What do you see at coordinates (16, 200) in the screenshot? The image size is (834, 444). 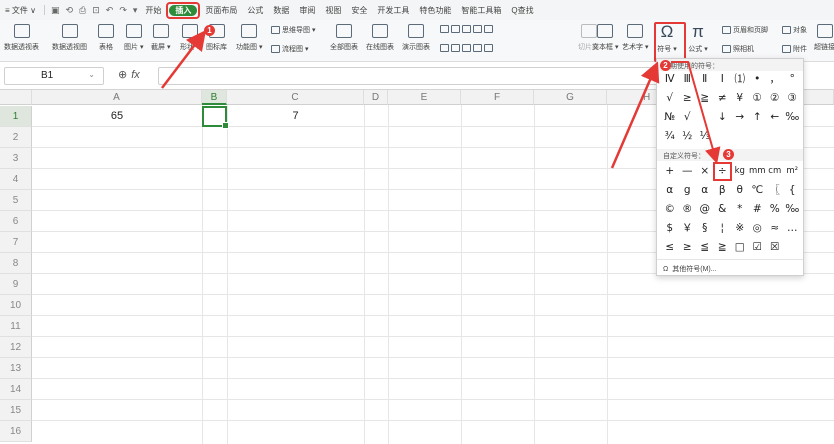 I see `row-header: 5` at bounding box center [16, 200].